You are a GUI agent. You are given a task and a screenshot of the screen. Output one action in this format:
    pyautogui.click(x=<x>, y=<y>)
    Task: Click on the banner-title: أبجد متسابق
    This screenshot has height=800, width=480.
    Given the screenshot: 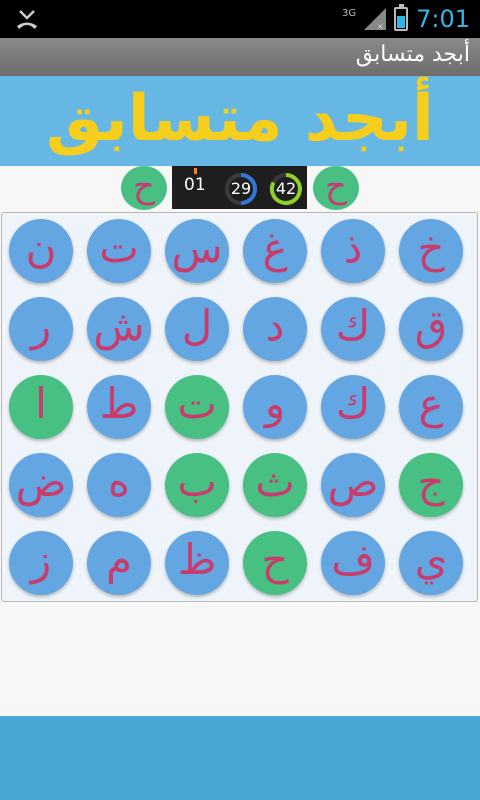 What is the action you would take?
    pyautogui.click(x=240, y=119)
    